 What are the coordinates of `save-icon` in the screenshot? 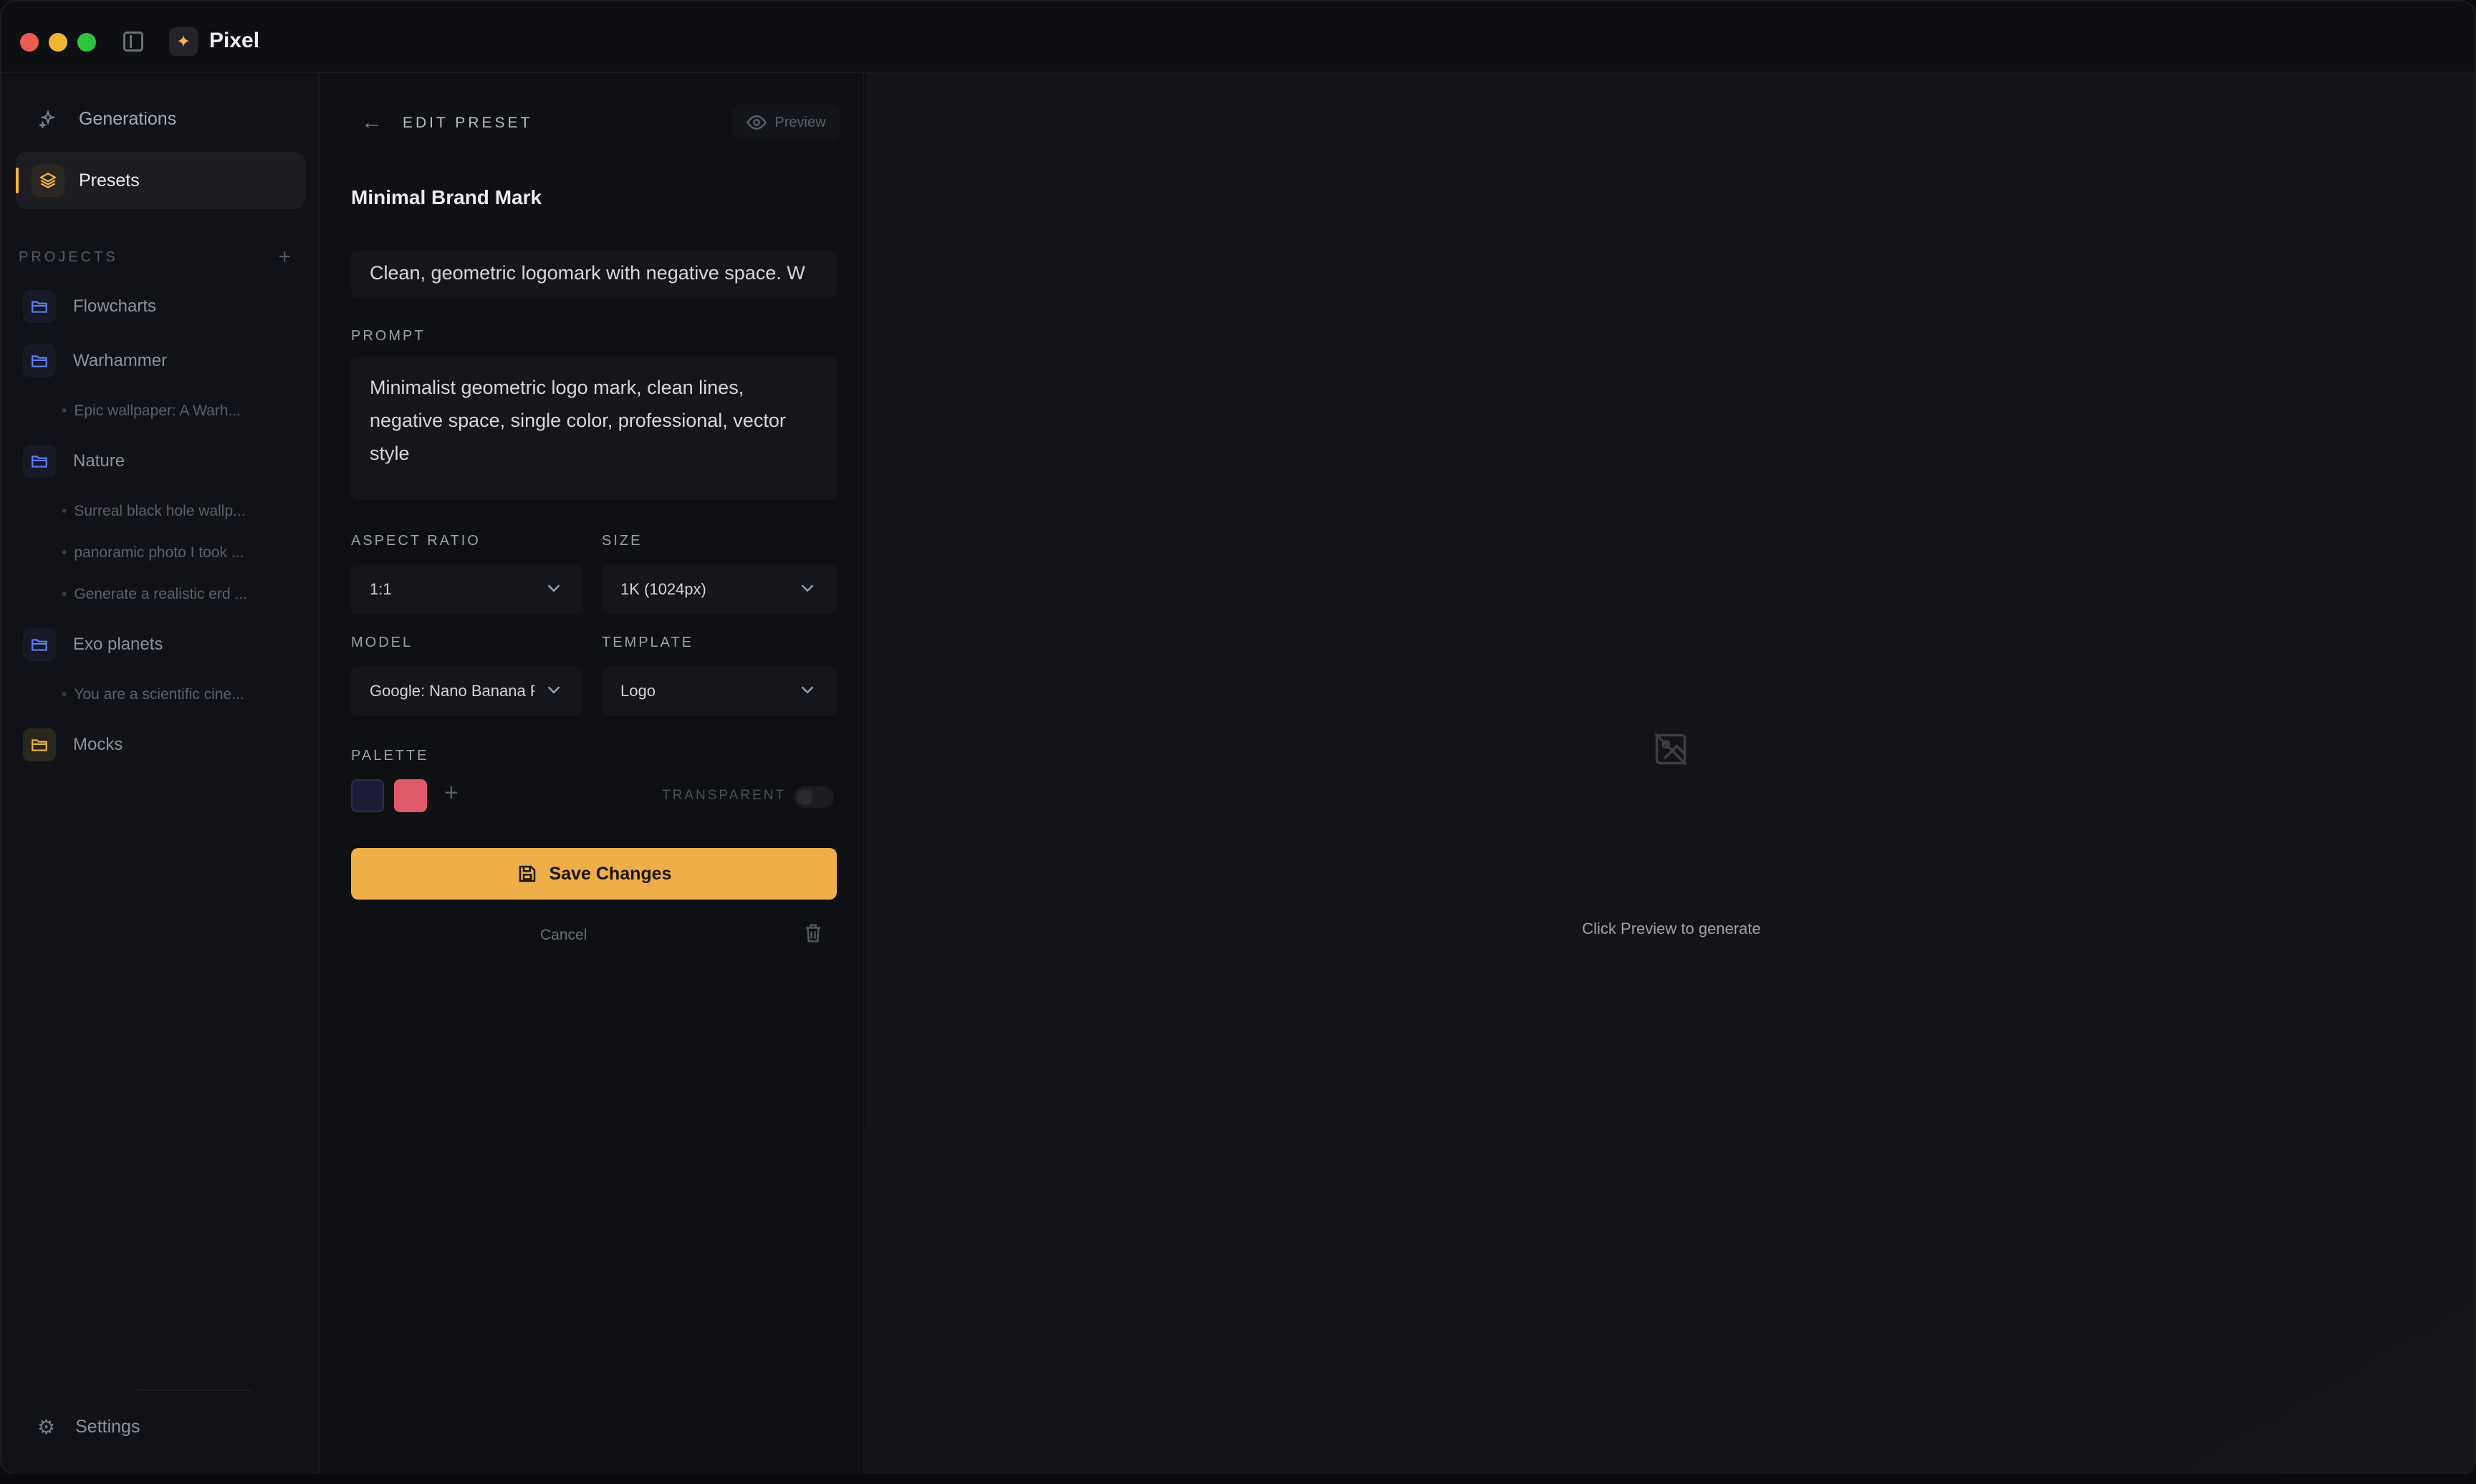 It's located at (527, 873).